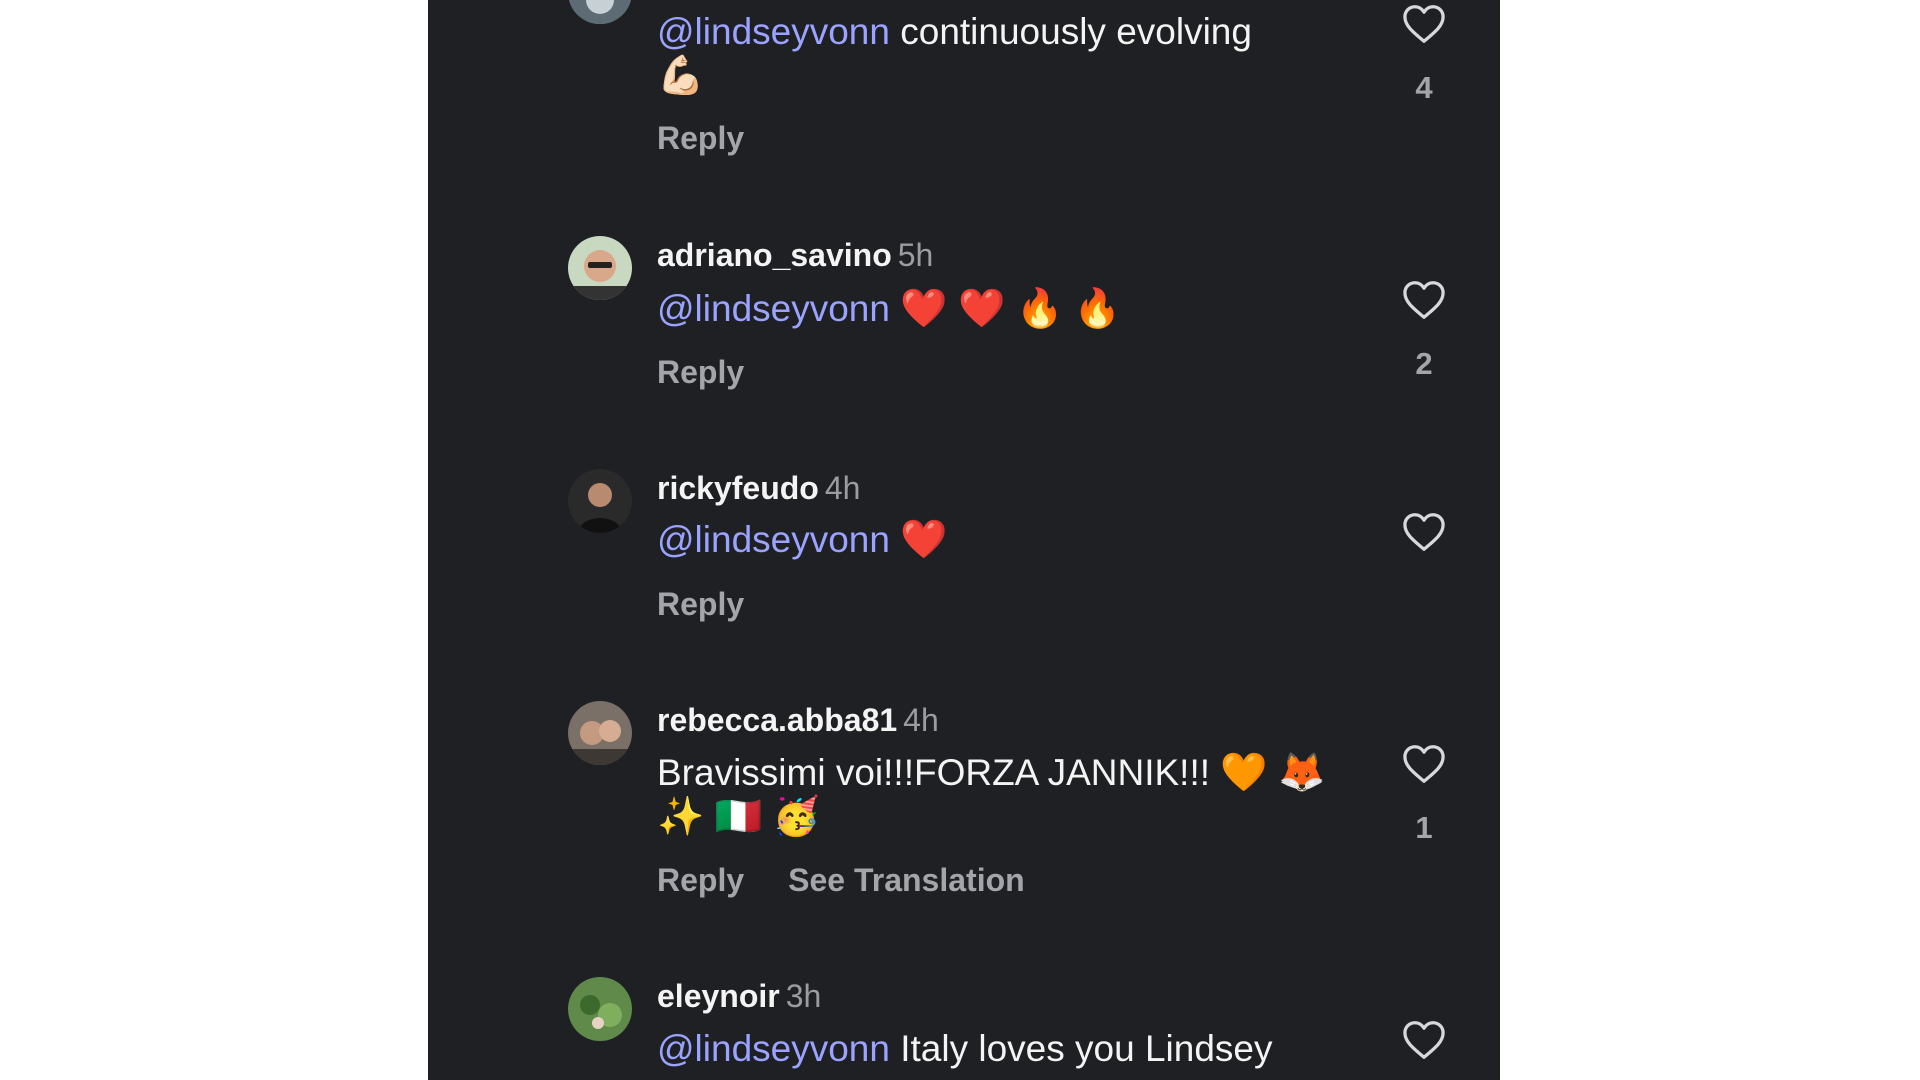 The height and width of the screenshot is (1080, 1920). What do you see at coordinates (1424, 827) in the screenshot?
I see `like-count: 1` at bounding box center [1424, 827].